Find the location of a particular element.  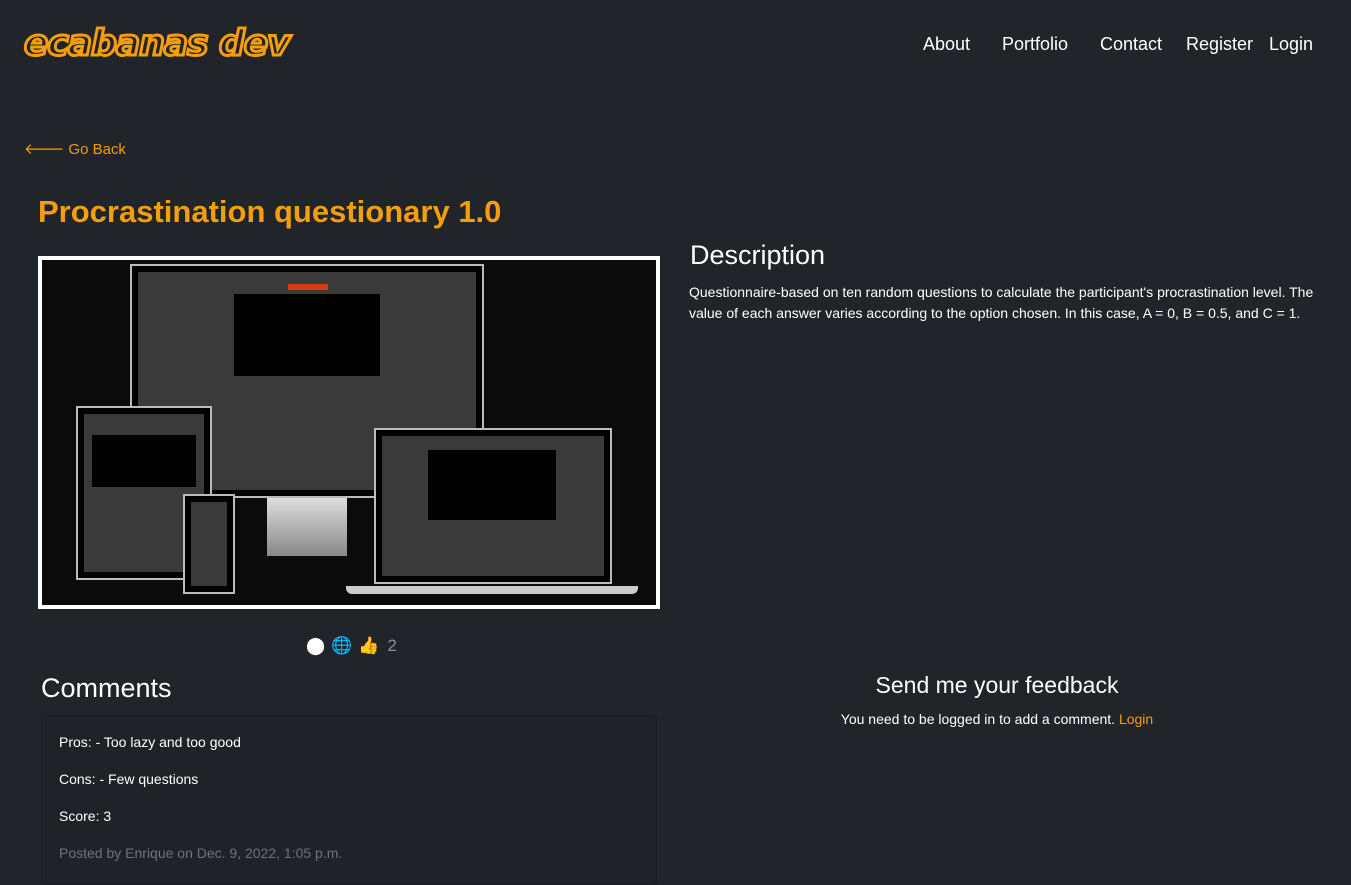

nav-contact: Contact is located at coordinates (1131, 44).